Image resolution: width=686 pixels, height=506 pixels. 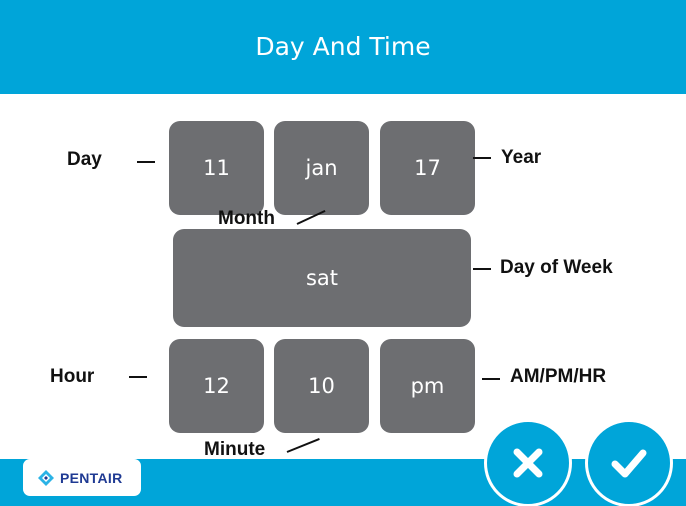 I want to click on close-icon, so click(x=528, y=463).